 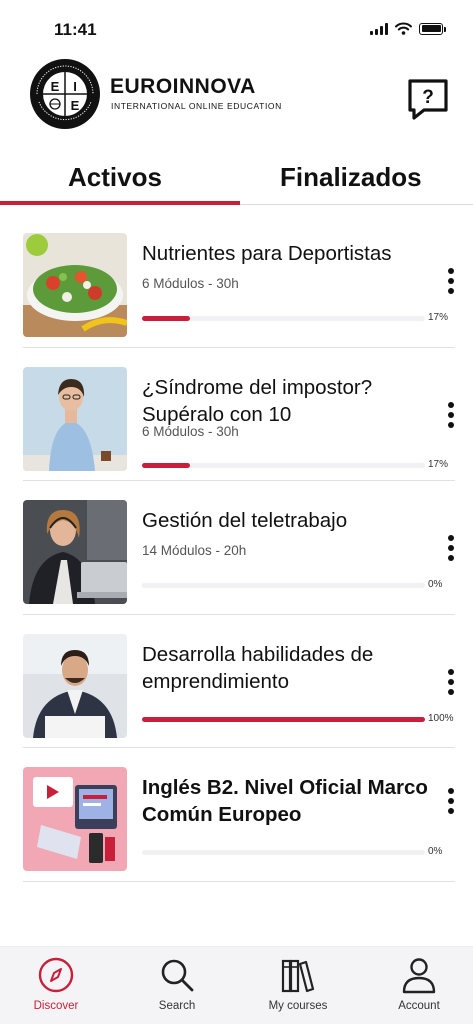 I want to click on brand-subtitle: INTERNATIONAL ONLINE EDUCATION, so click(x=196, y=106).